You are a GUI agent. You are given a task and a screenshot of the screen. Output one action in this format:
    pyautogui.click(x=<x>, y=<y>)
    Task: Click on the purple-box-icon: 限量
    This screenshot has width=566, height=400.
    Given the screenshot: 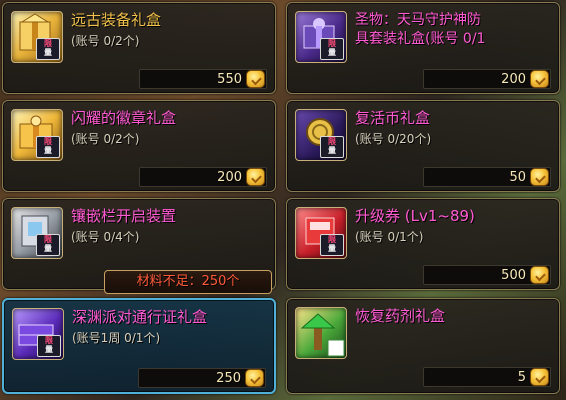 What is the action you would take?
    pyautogui.click(x=321, y=37)
    